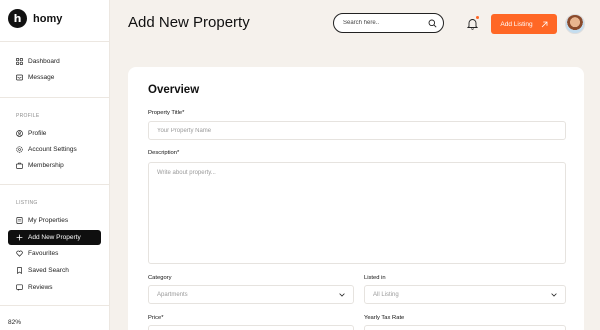  I want to click on sidebar-item-favourites: Favourites, so click(54, 253).